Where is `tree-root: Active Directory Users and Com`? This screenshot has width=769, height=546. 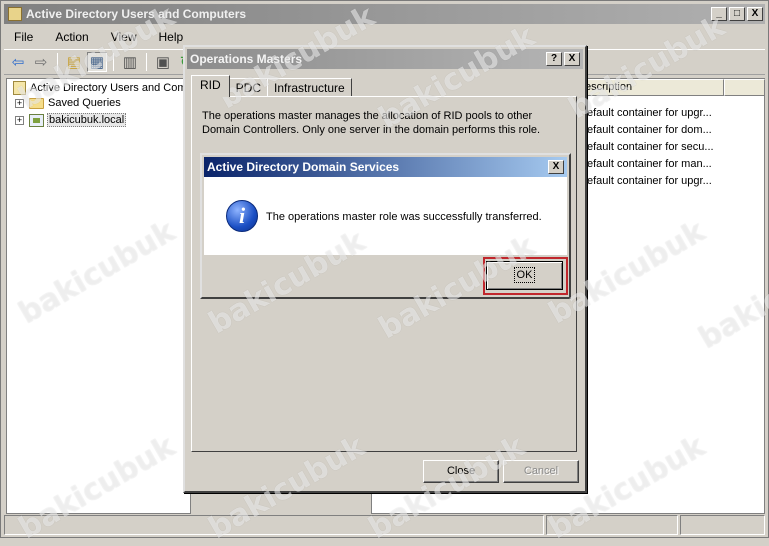 tree-root: Active Directory Users and Com is located at coordinates (100, 88).